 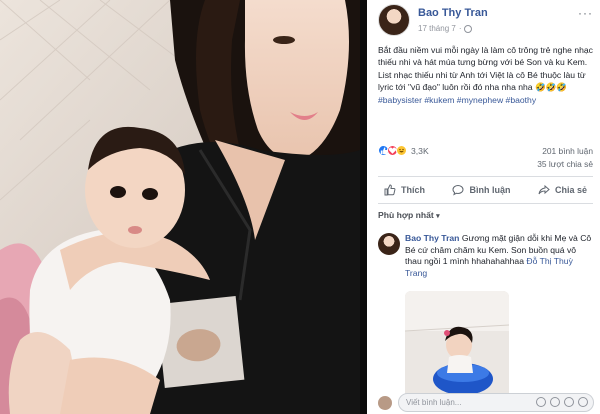 I want to click on comment-sort-dropdown: Phù hợp nhất ▾, so click(x=409, y=215).